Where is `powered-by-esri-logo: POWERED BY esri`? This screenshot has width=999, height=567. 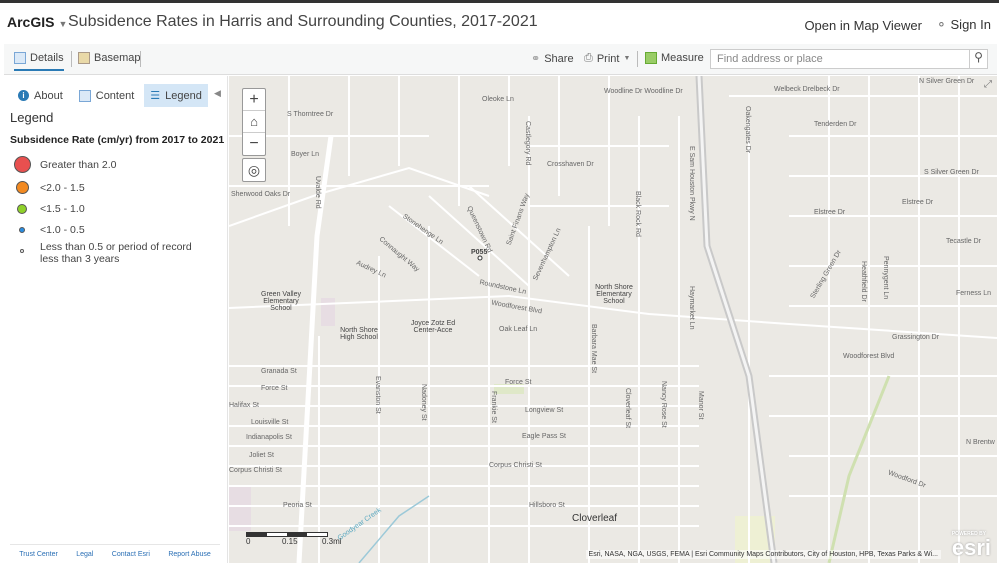 powered-by-esri-logo: POWERED BY esri is located at coordinates (971, 546).